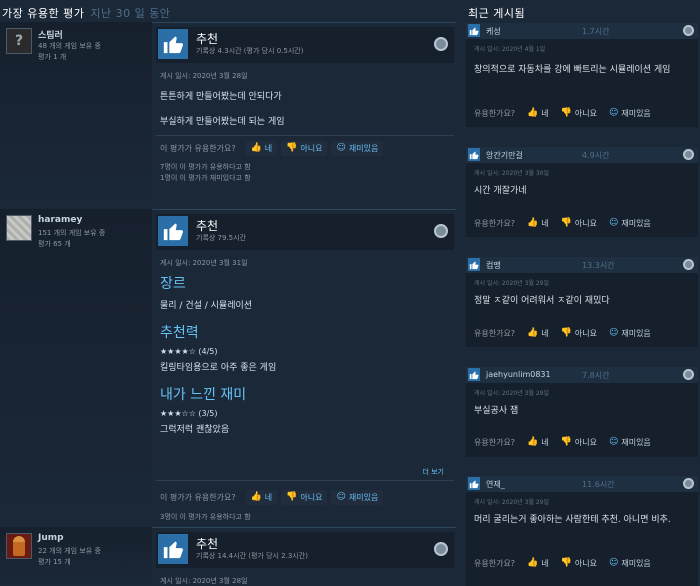  Describe the element at coordinates (250, 51) in the screenshot. I see `review-hours: 기록상 4.3시간 (평가 당시 0.5시간)` at that location.